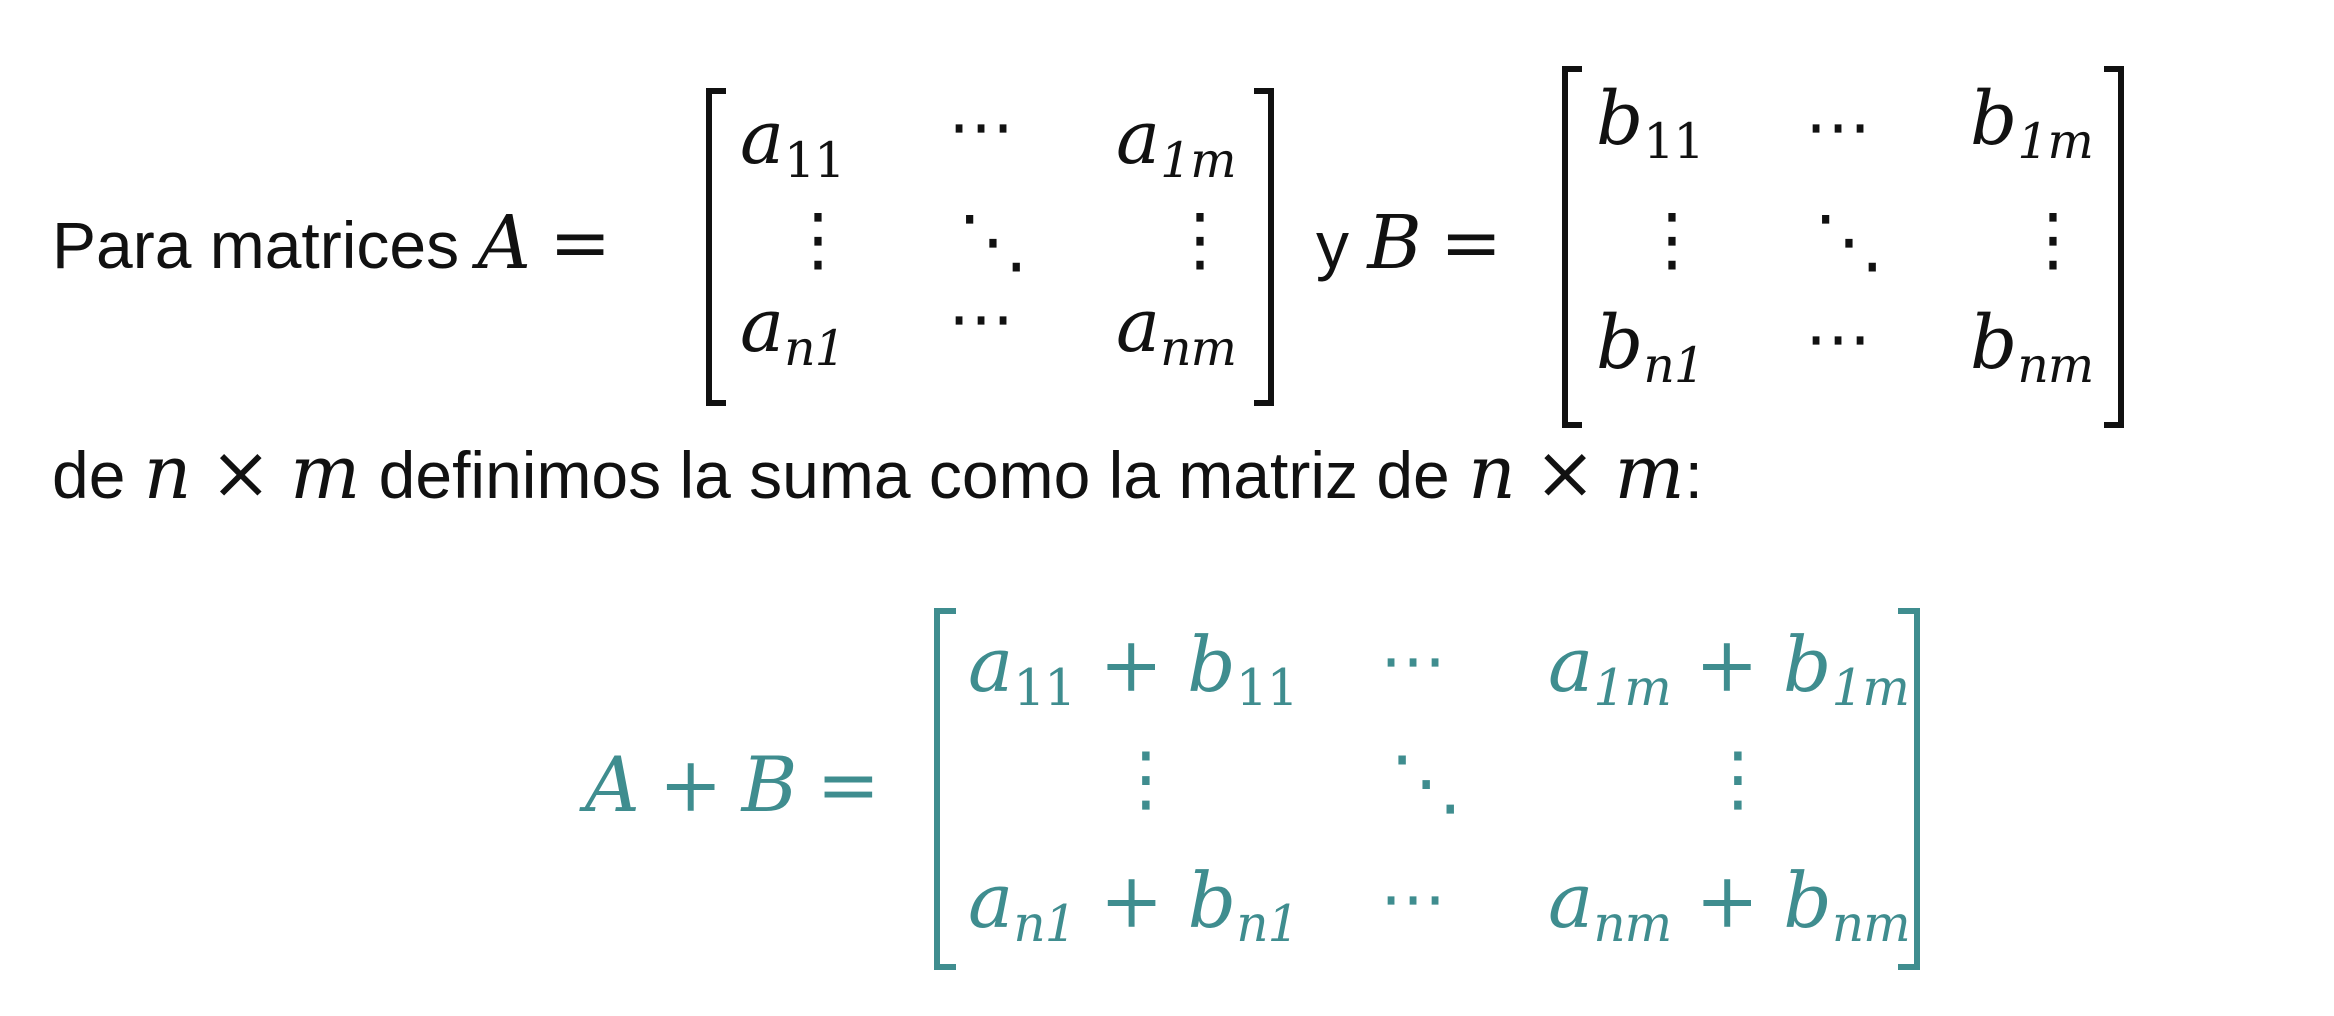  What do you see at coordinates (793, 330) in the screenshot?
I see `matrix-a-cell: an1` at bounding box center [793, 330].